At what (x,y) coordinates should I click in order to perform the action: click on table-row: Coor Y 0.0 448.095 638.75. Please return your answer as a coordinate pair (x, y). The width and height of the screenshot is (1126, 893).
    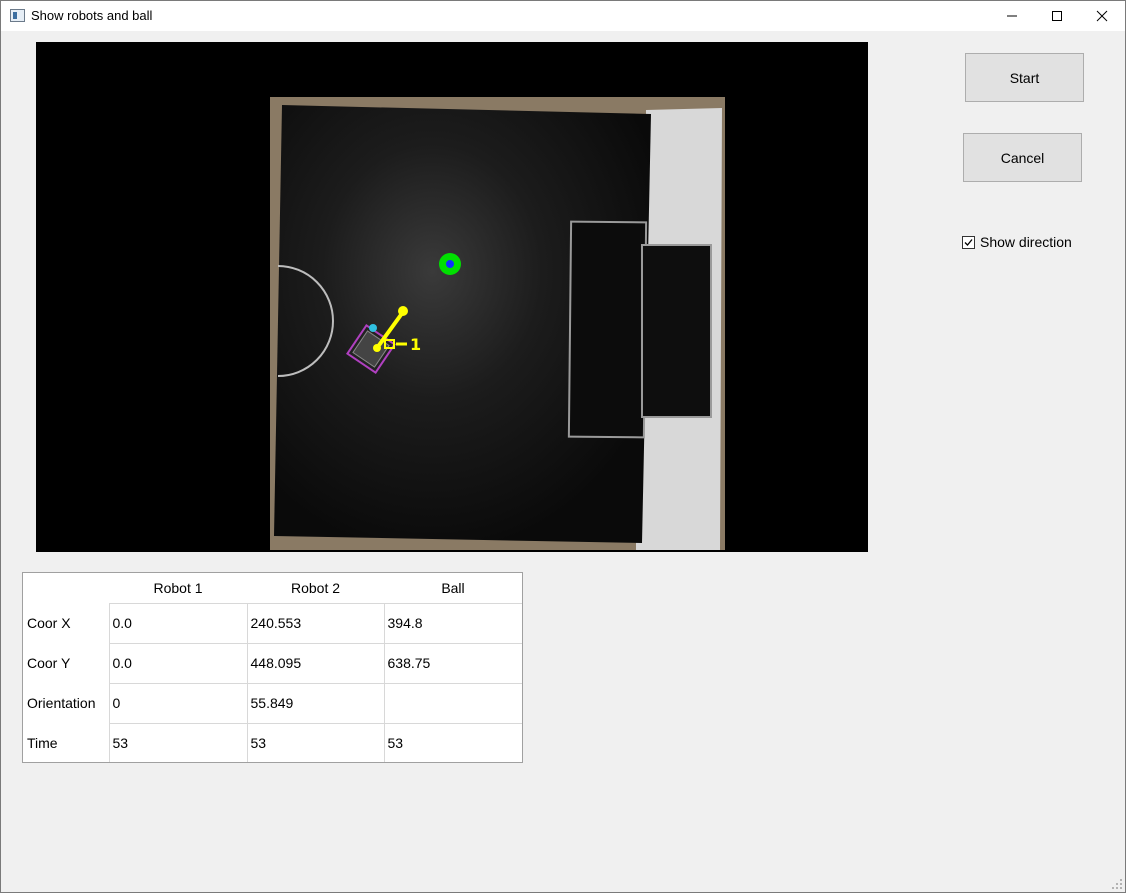
    Looking at the image, I should click on (272, 663).